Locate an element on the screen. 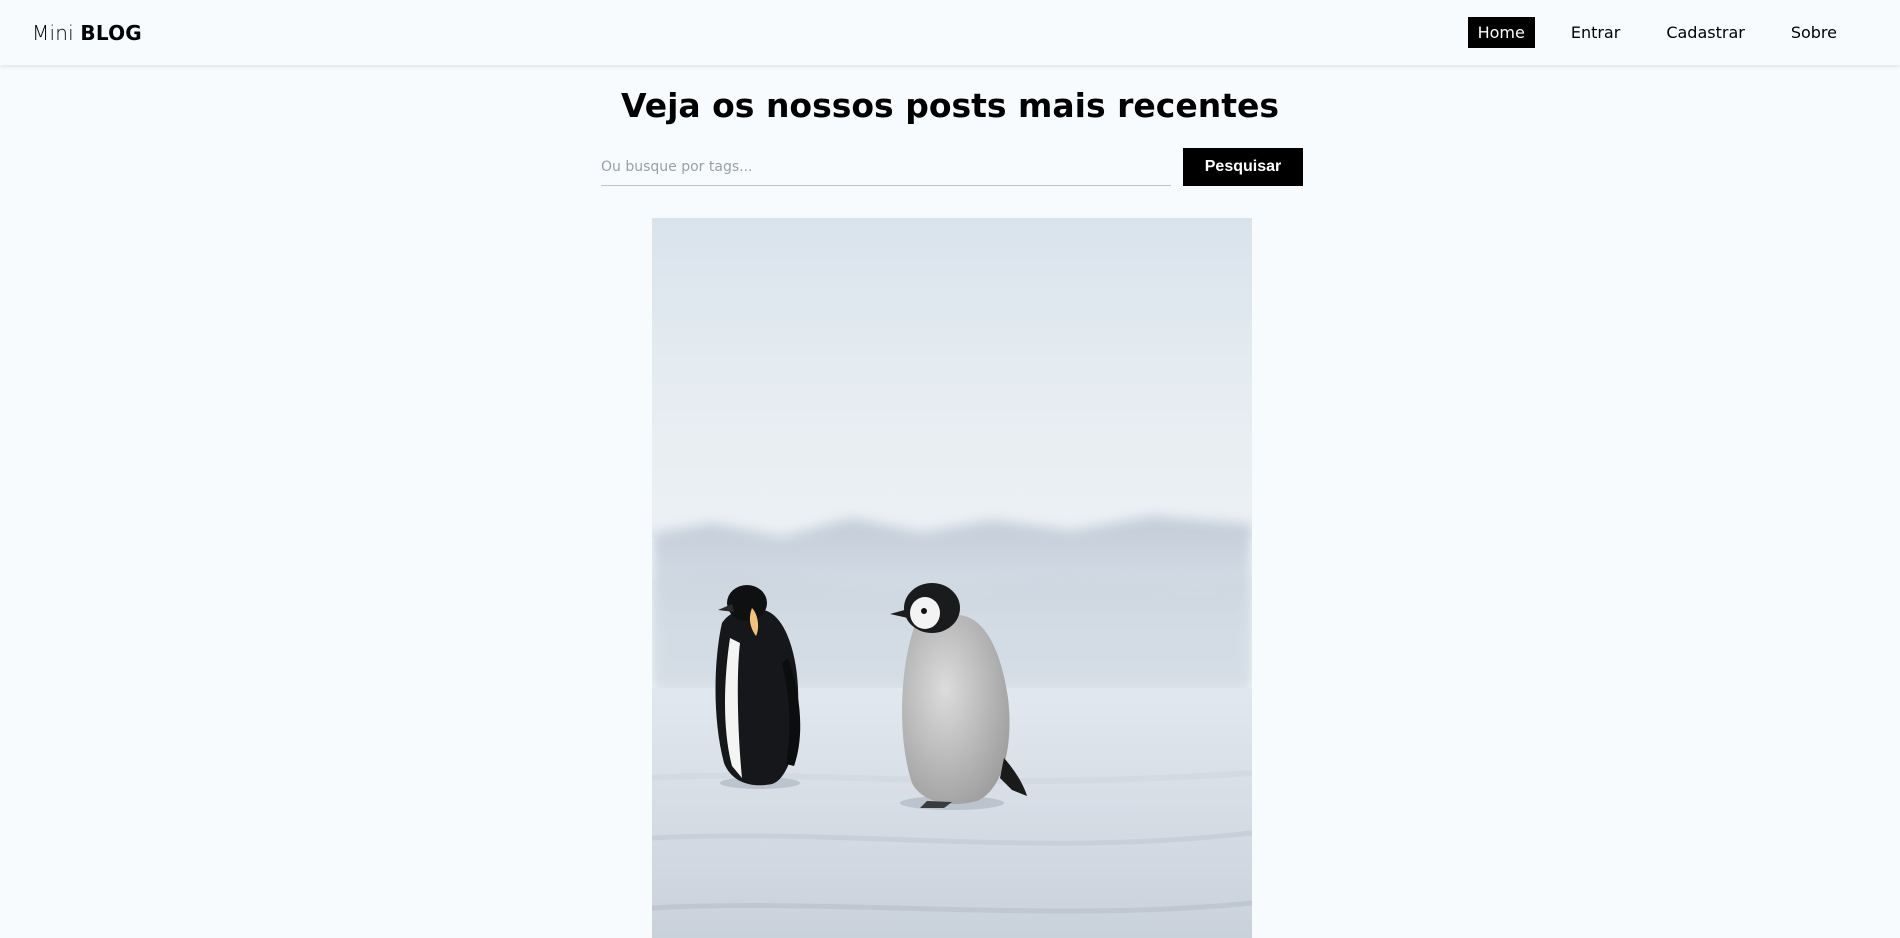 The height and width of the screenshot is (938, 1900). brand-bold-text: BLOG is located at coordinates (111, 32).